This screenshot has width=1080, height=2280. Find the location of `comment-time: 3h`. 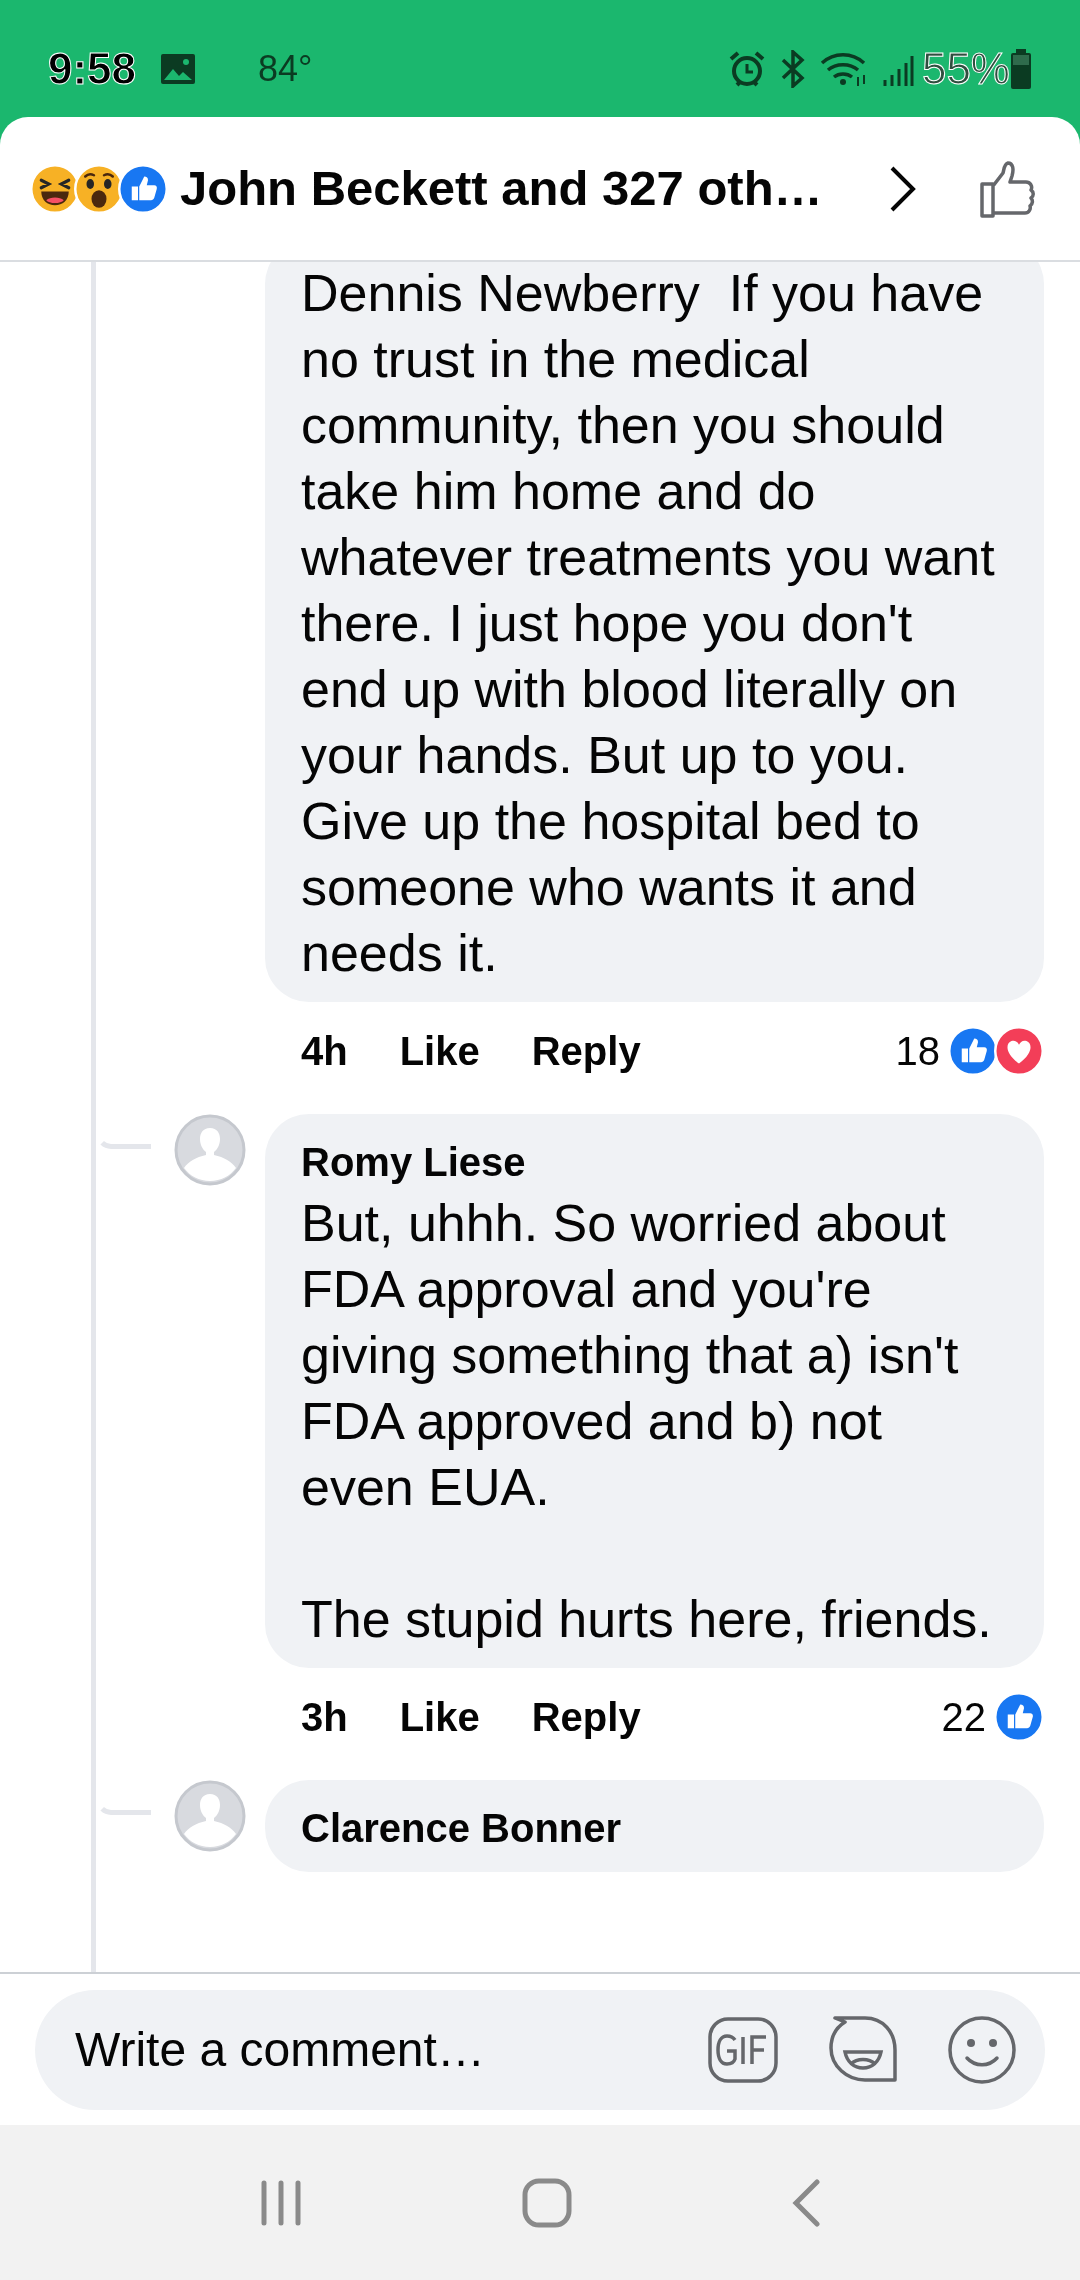

comment-time: 3h is located at coordinates (324, 1717).